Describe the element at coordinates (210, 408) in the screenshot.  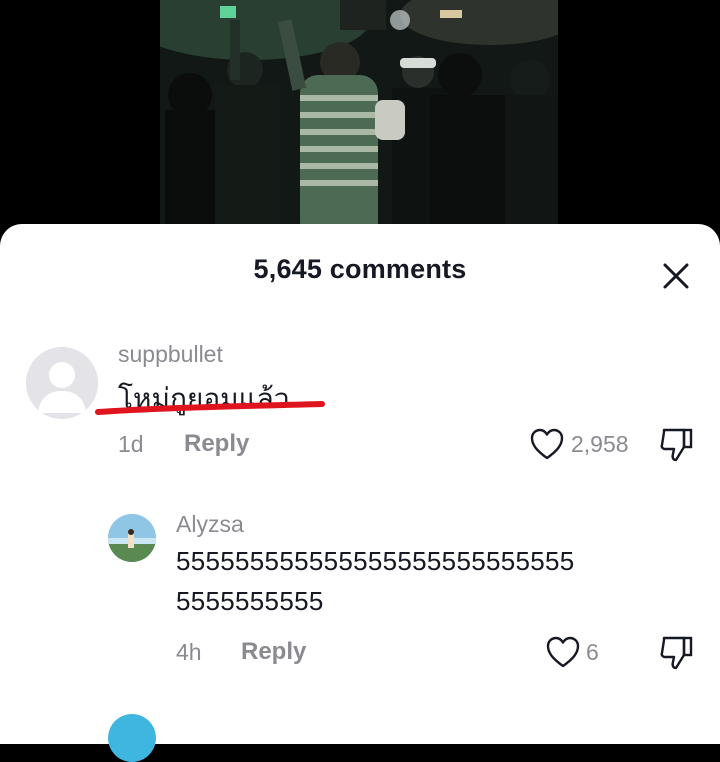
I see `red-underline-annotation` at that location.